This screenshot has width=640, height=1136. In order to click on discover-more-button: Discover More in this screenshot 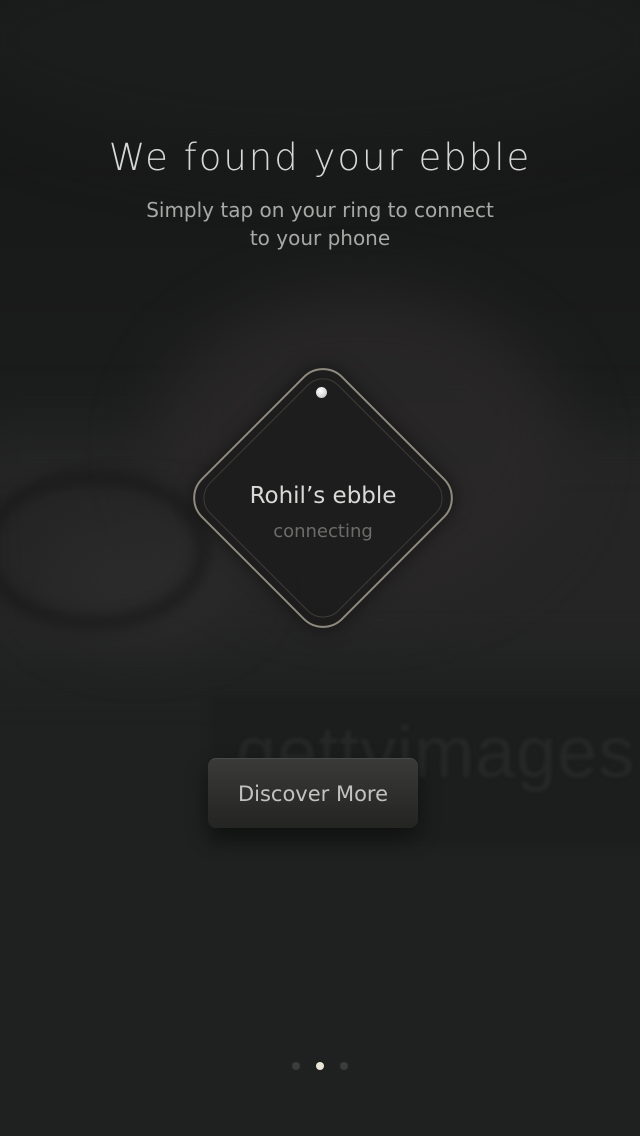, I will do `click(313, 793)`.